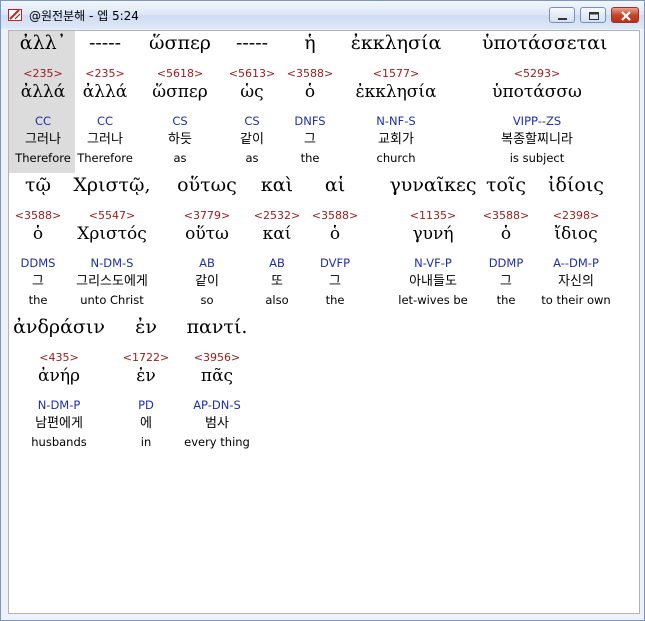 Image resolution: width=645 pixels, height=621 pixels. Describe the element at coordinates (537, 158) in the screenshot. I see `english-gloss: is subject` at that location.